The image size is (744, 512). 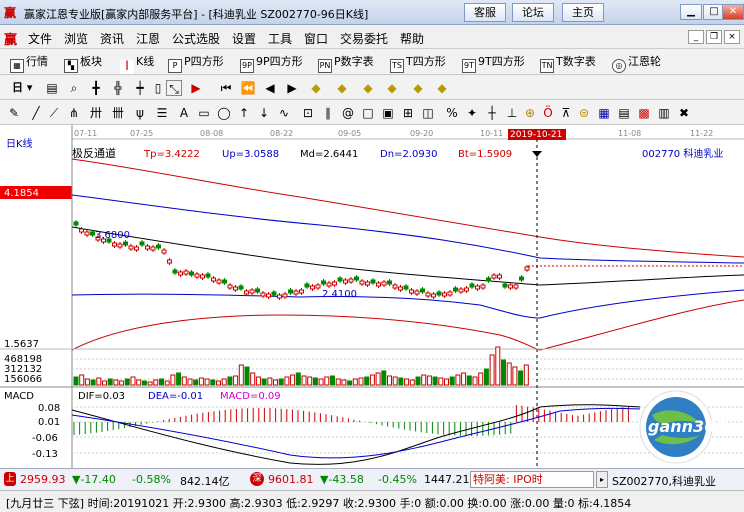 What do you see at coordinates (174, 88) in the screenshot?
I see `fit-icon: ⤡` at bounding box center [174, 88].